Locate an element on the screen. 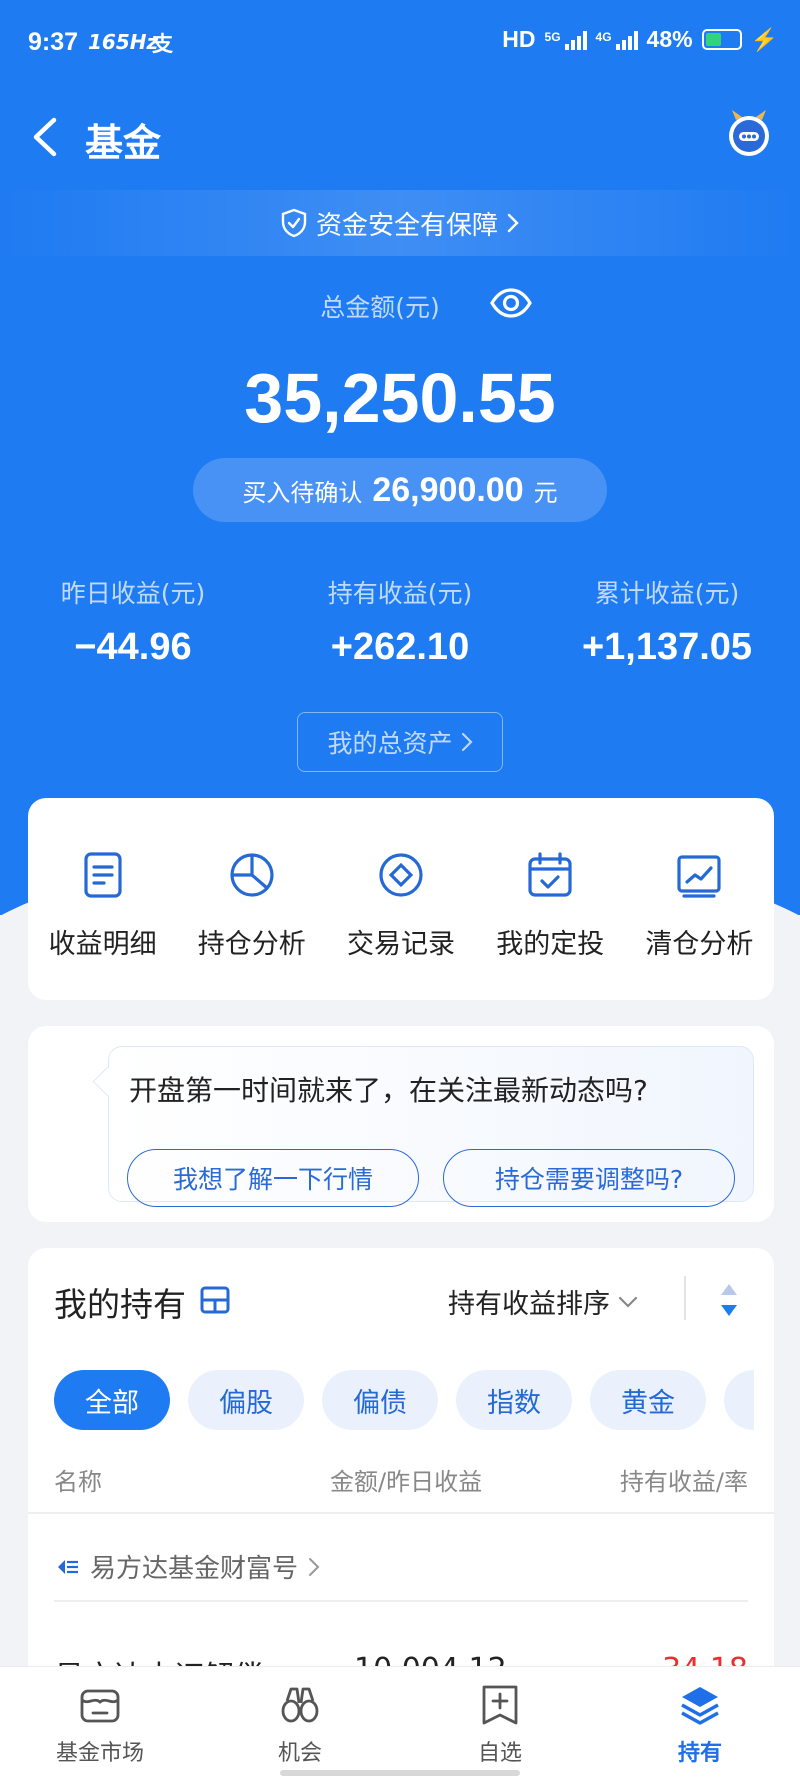 The height and width of the screenshot is (1778, 800). home-indicator is located at coordinates (400, 1773).